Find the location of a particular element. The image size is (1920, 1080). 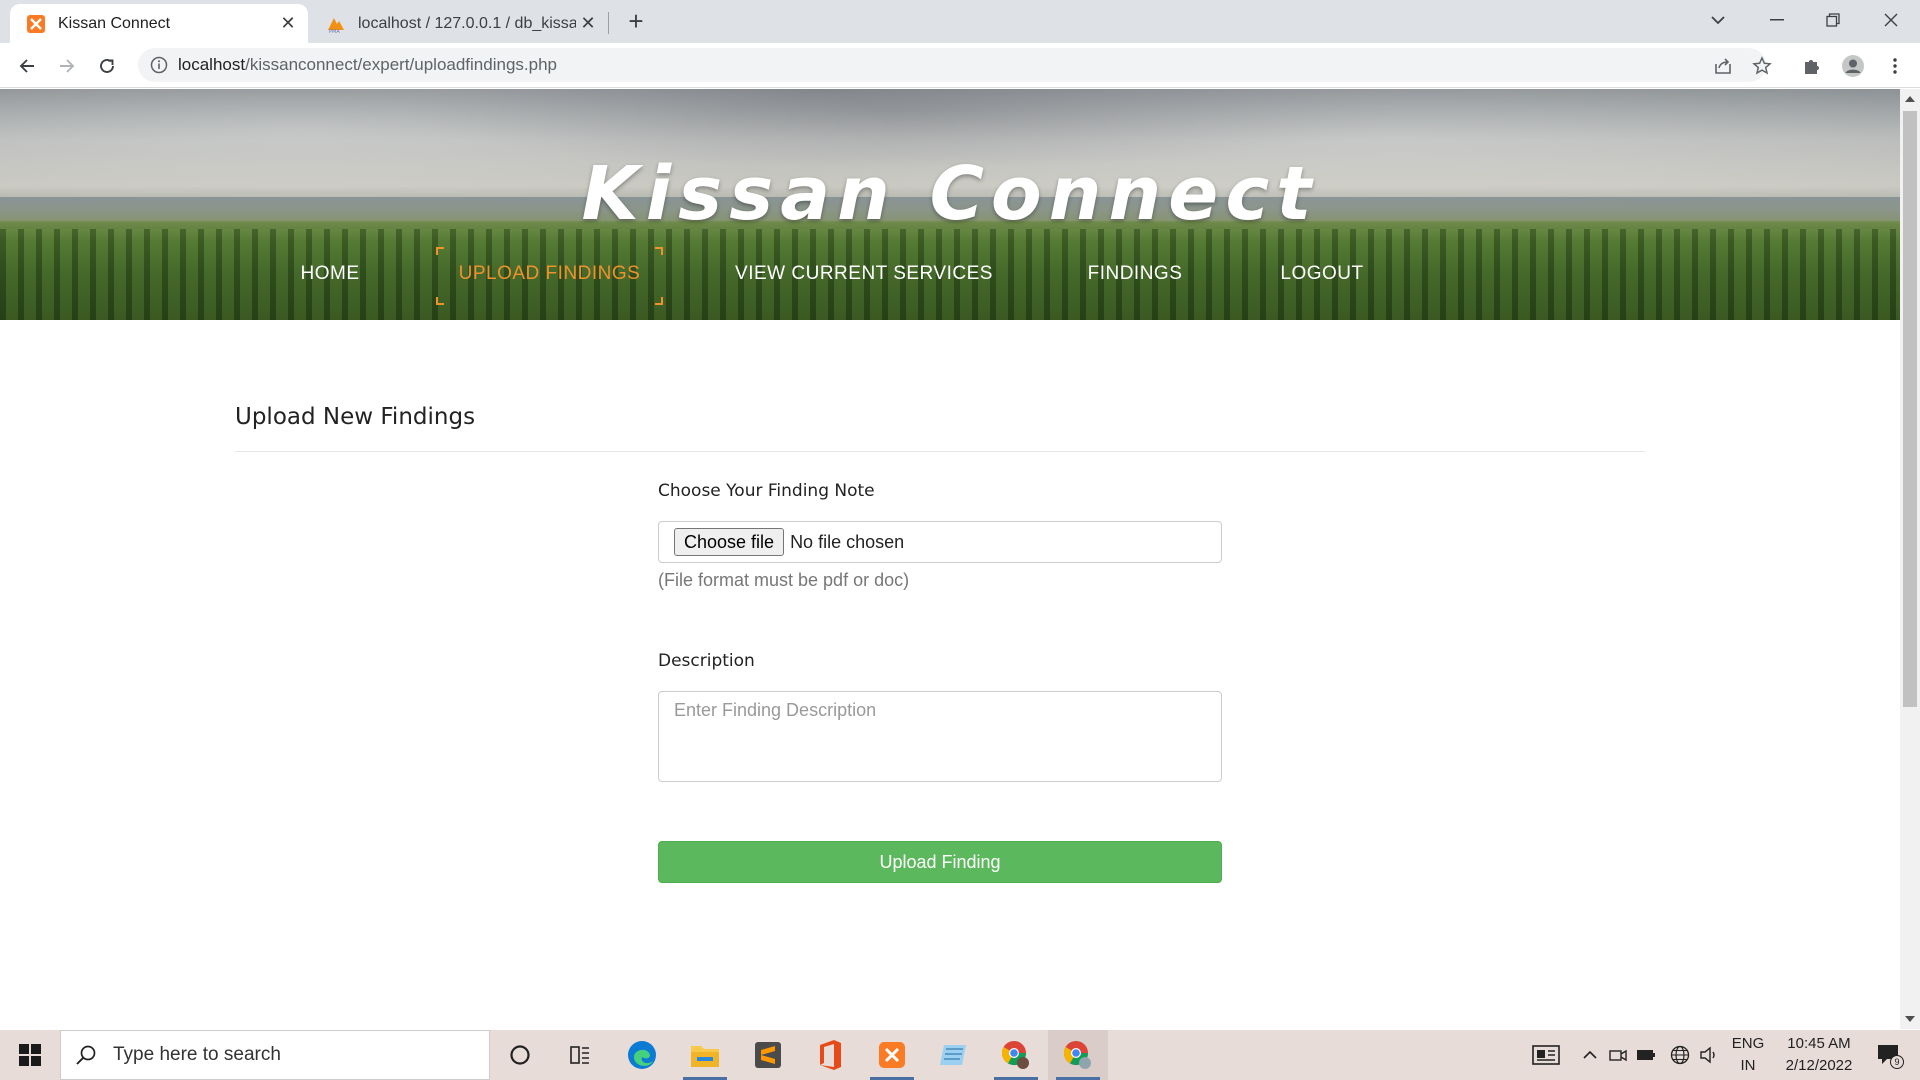

language-code: ENG is located at coordinates (1748, 1043).